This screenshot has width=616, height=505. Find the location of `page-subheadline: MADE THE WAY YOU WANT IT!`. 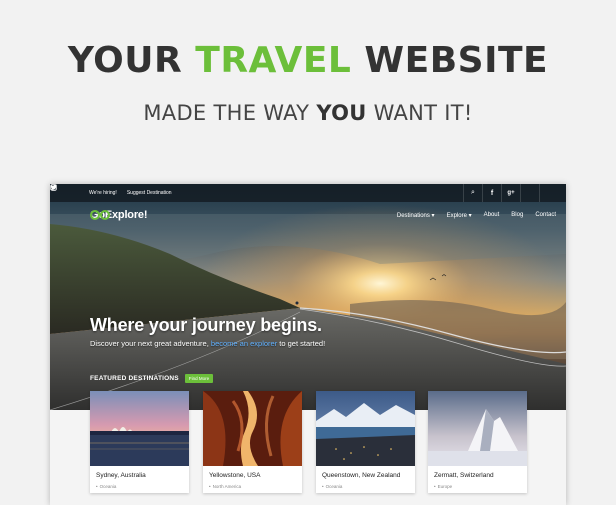

page-subheadline: MADE THE WAY YOU WANT IT! is located at coordinates (308, 113).